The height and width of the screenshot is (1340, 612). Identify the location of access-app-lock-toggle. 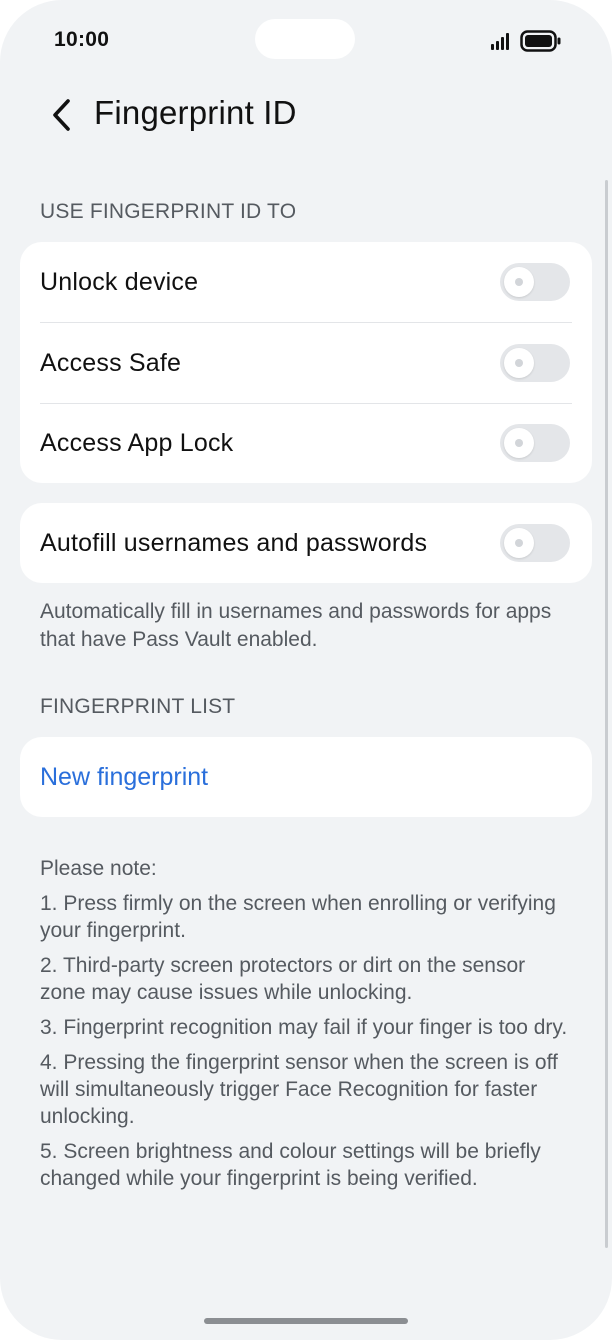
(535, 443).